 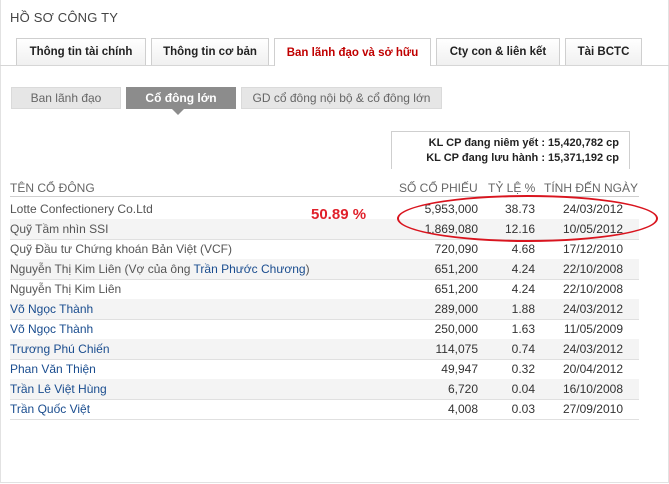 I want to click on listed-shares: KL CP đang niêm yết : 15,420,782 cp, so click(x=523, y=143).